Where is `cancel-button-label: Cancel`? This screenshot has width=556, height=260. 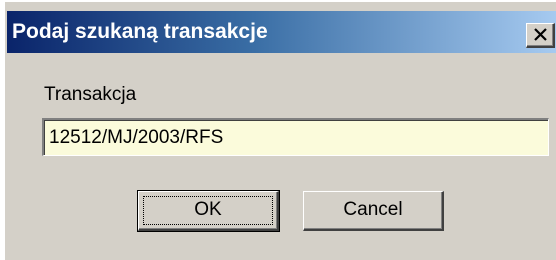
cancel-button-label: Cancel is located at coordinates (373, 209).